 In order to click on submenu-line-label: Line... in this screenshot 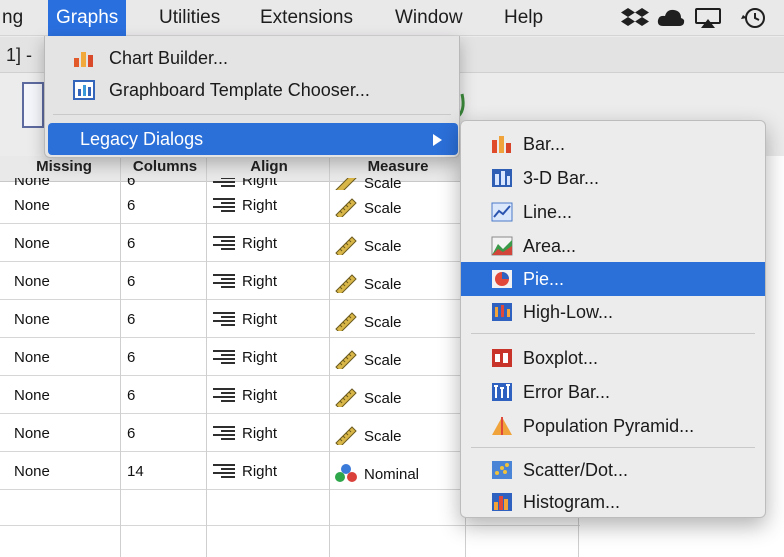, I will do `click(548, 212)`.